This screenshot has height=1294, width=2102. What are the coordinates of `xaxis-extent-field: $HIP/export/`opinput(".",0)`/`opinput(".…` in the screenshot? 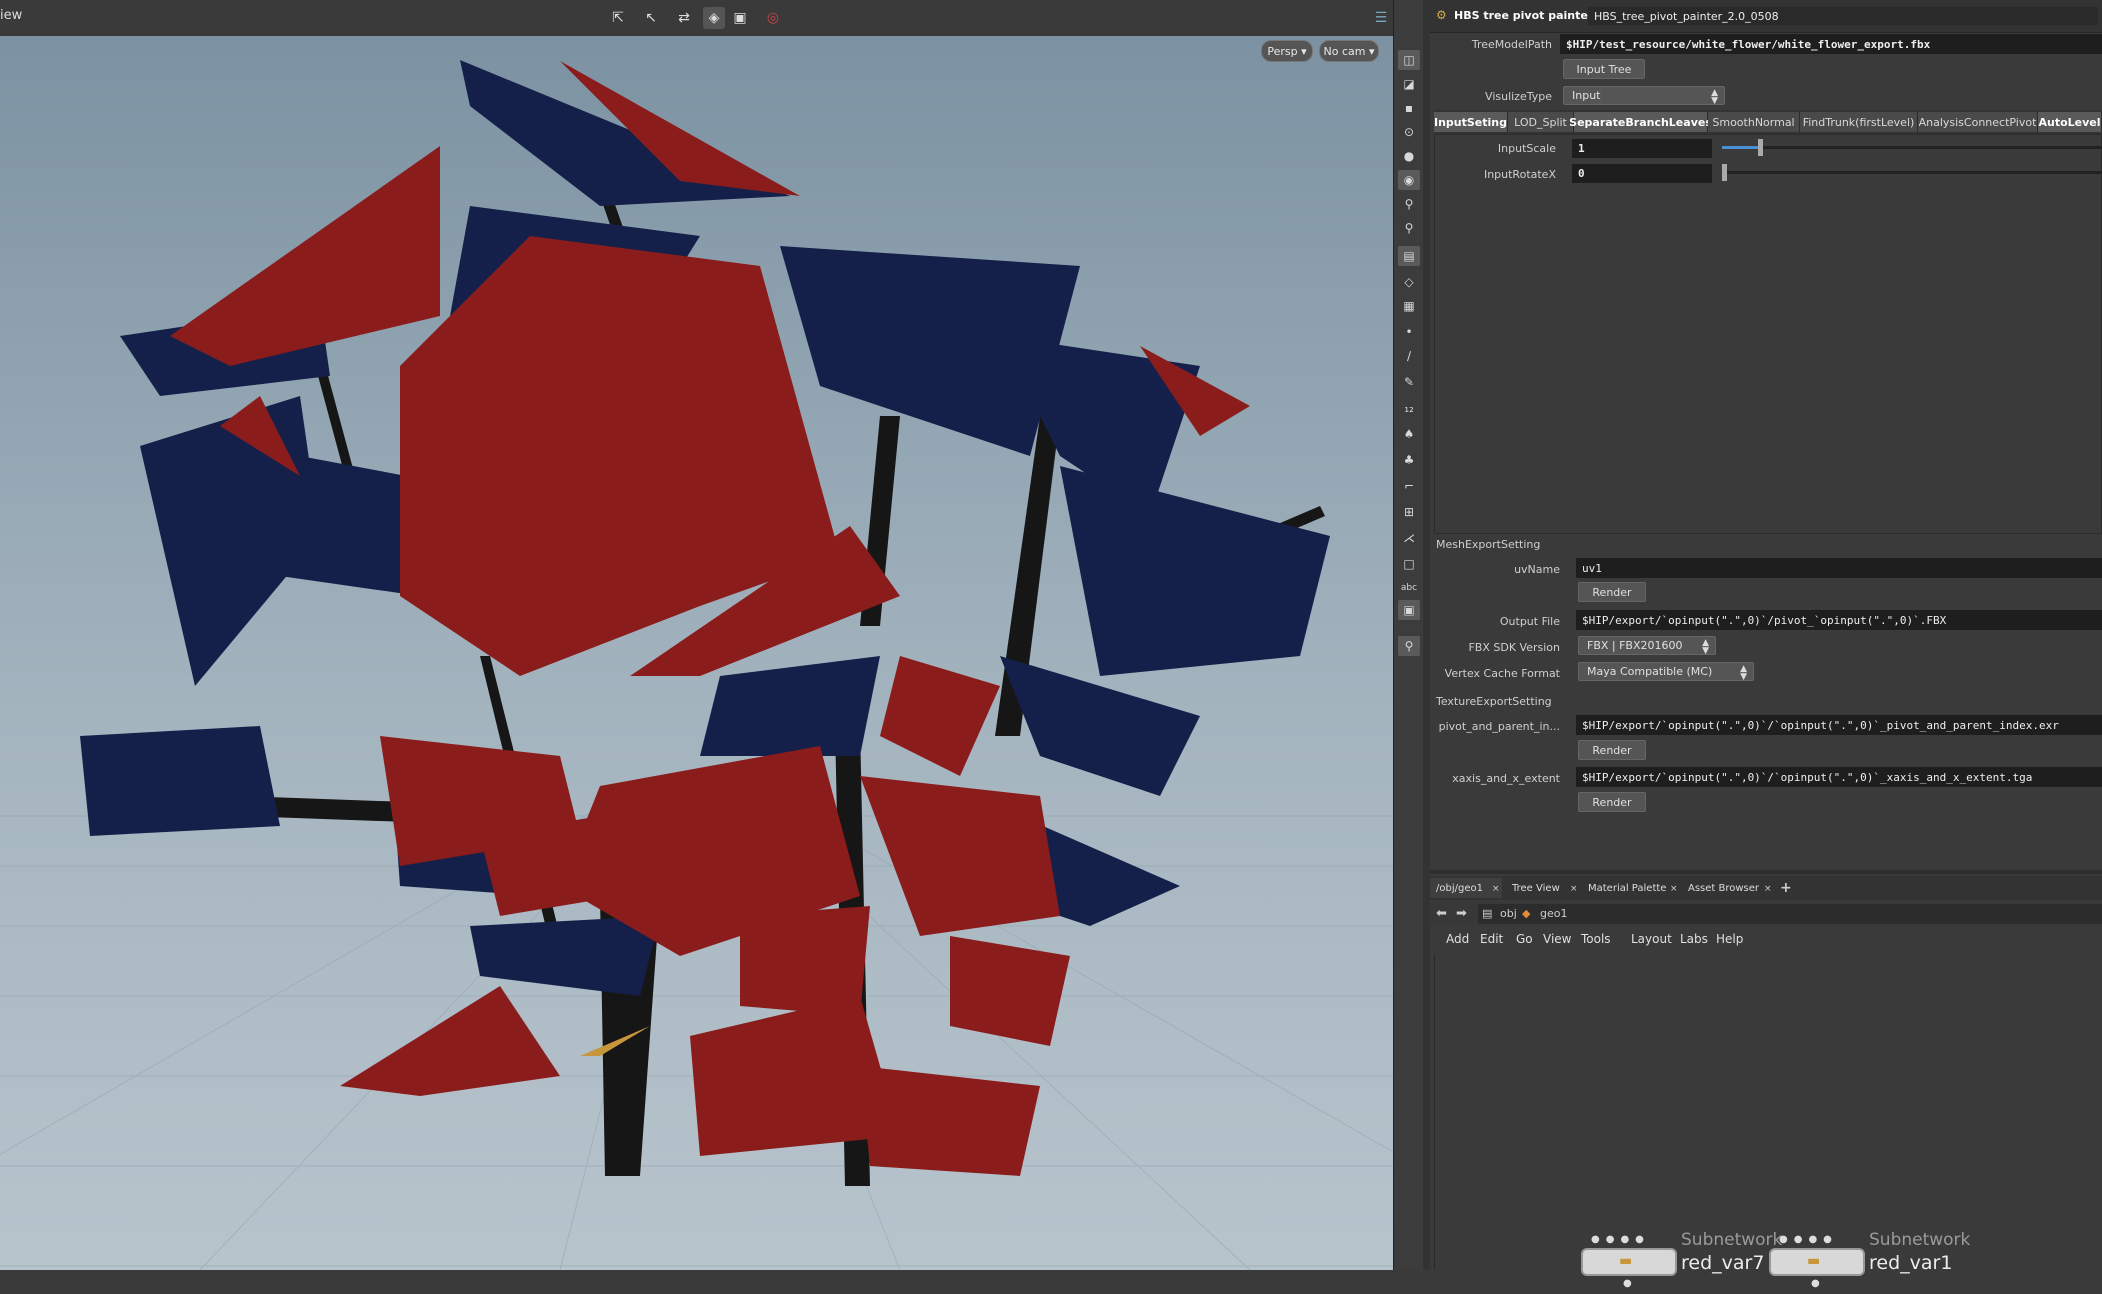 It's located at (1839, 777).